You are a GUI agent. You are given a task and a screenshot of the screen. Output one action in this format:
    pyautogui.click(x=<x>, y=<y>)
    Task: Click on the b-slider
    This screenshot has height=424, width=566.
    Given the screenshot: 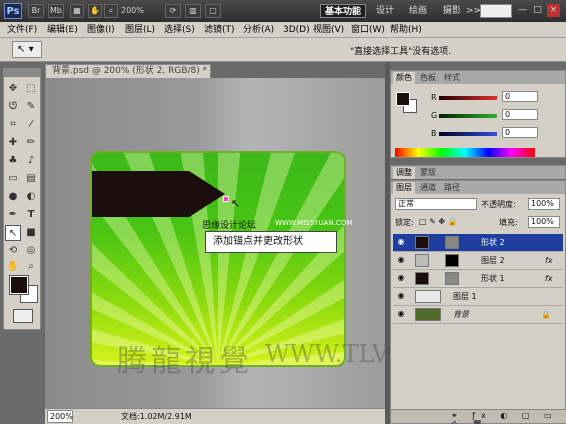 What is the action you would take?
    pyautogui.click(x=468, y=134)
    